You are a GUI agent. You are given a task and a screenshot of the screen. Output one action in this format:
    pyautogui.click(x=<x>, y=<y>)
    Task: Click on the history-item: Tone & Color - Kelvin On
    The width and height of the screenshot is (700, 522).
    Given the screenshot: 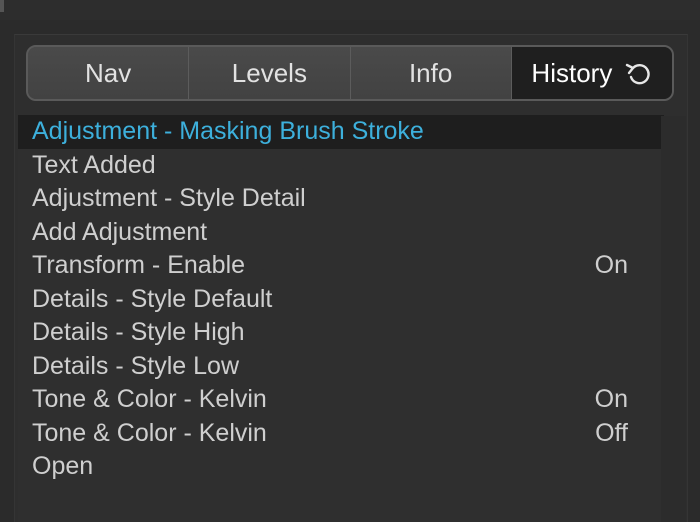 What is the action you would take?
    pyautogui.click(x=341, y=400)
    